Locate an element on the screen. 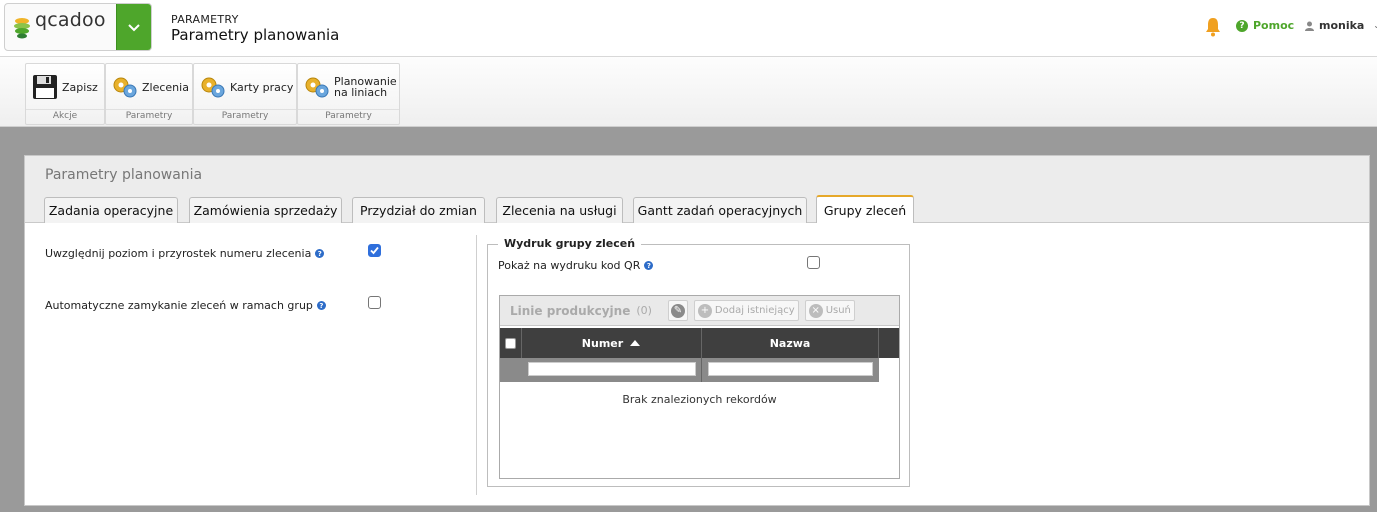  chevron-down-icon is located at coordinates (134, 28).